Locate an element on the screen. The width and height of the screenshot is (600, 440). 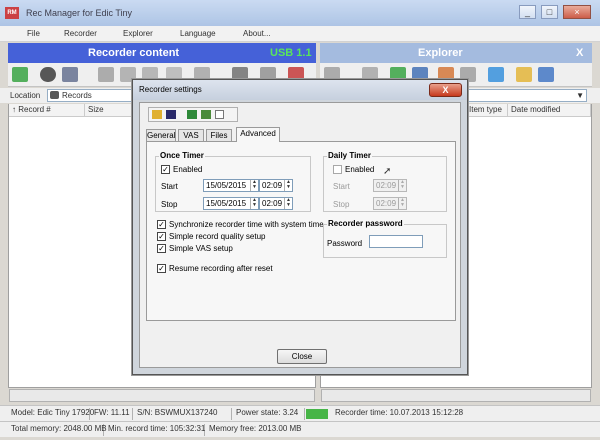
daily-timer-title: Daily Timer is located at coordinates (349, 155).